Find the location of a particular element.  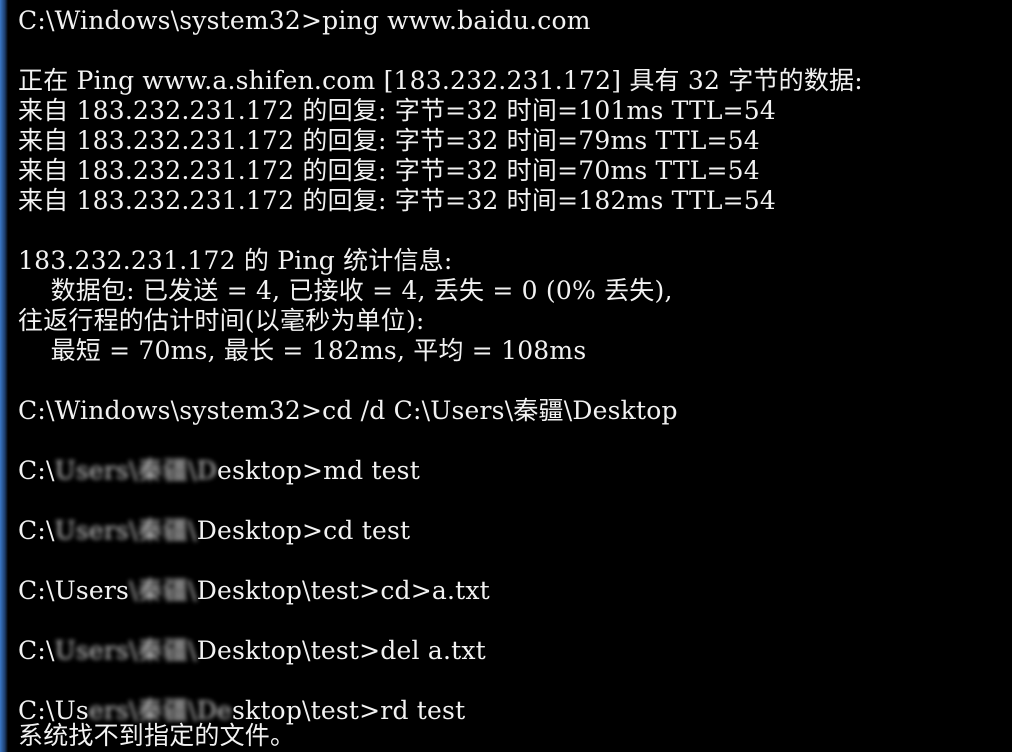

prompt-cd-to-file: C:\Users\秦疆\Desktop\test>cd>a.txt is located at coordinates (254, 591).